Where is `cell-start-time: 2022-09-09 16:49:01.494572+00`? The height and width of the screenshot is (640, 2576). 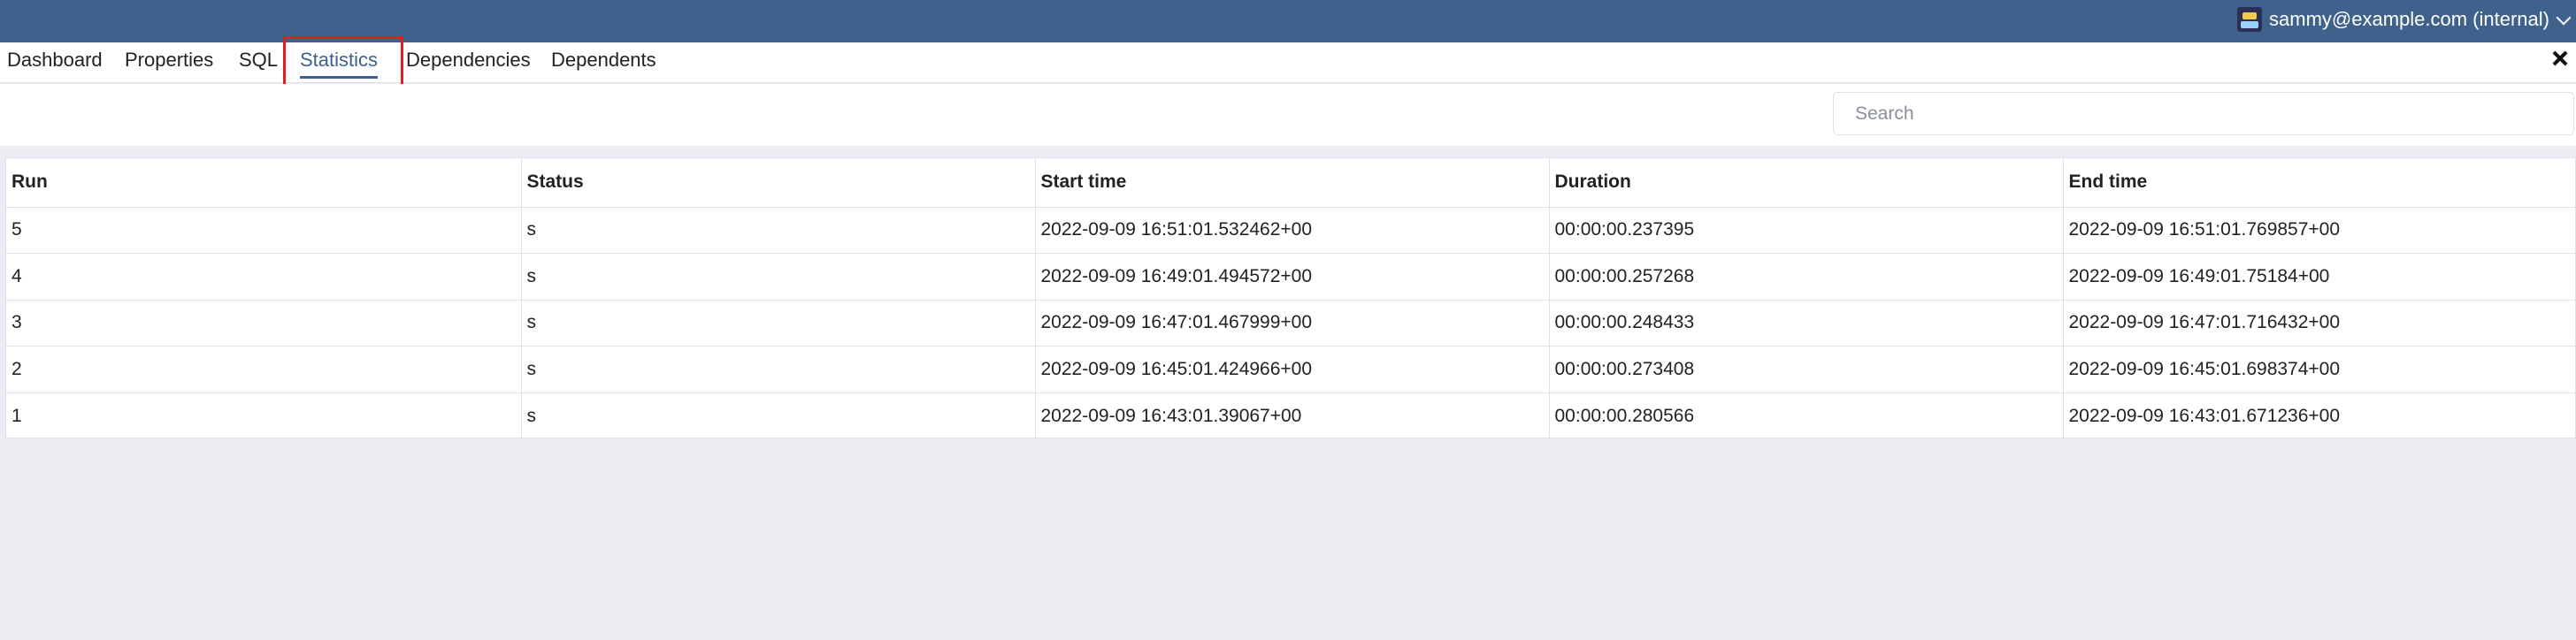
cell-start-time: 2022-09-09 16:49:01.494572+00 is located at coordinates (1292, 277).